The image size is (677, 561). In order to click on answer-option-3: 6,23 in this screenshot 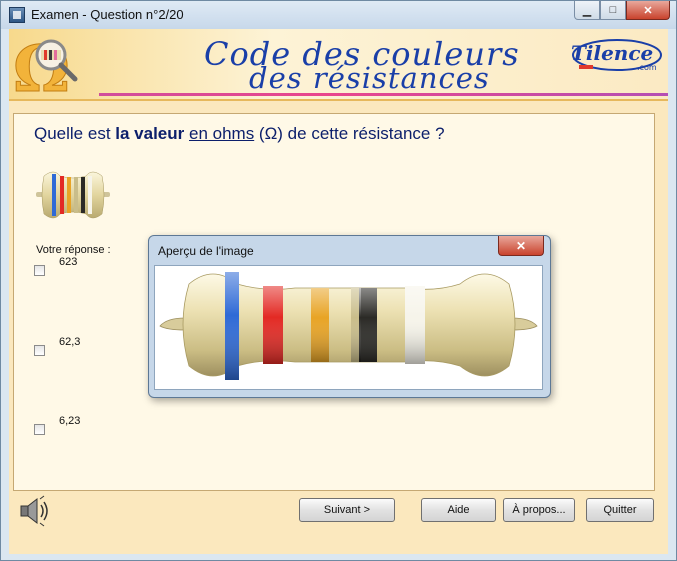, I will do `click(57, 425)`.